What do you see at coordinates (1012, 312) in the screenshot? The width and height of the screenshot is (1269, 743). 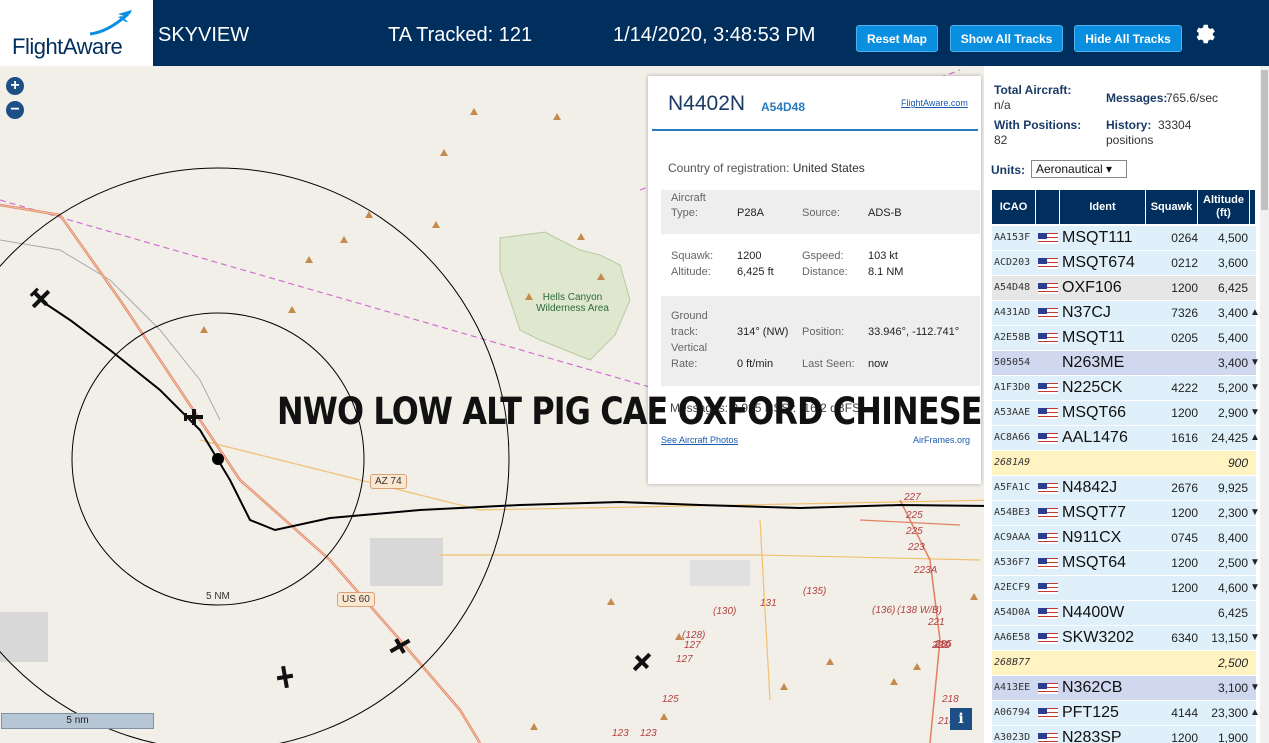 I see `row-icao: A431AD` at bounding box center [1012, 312].